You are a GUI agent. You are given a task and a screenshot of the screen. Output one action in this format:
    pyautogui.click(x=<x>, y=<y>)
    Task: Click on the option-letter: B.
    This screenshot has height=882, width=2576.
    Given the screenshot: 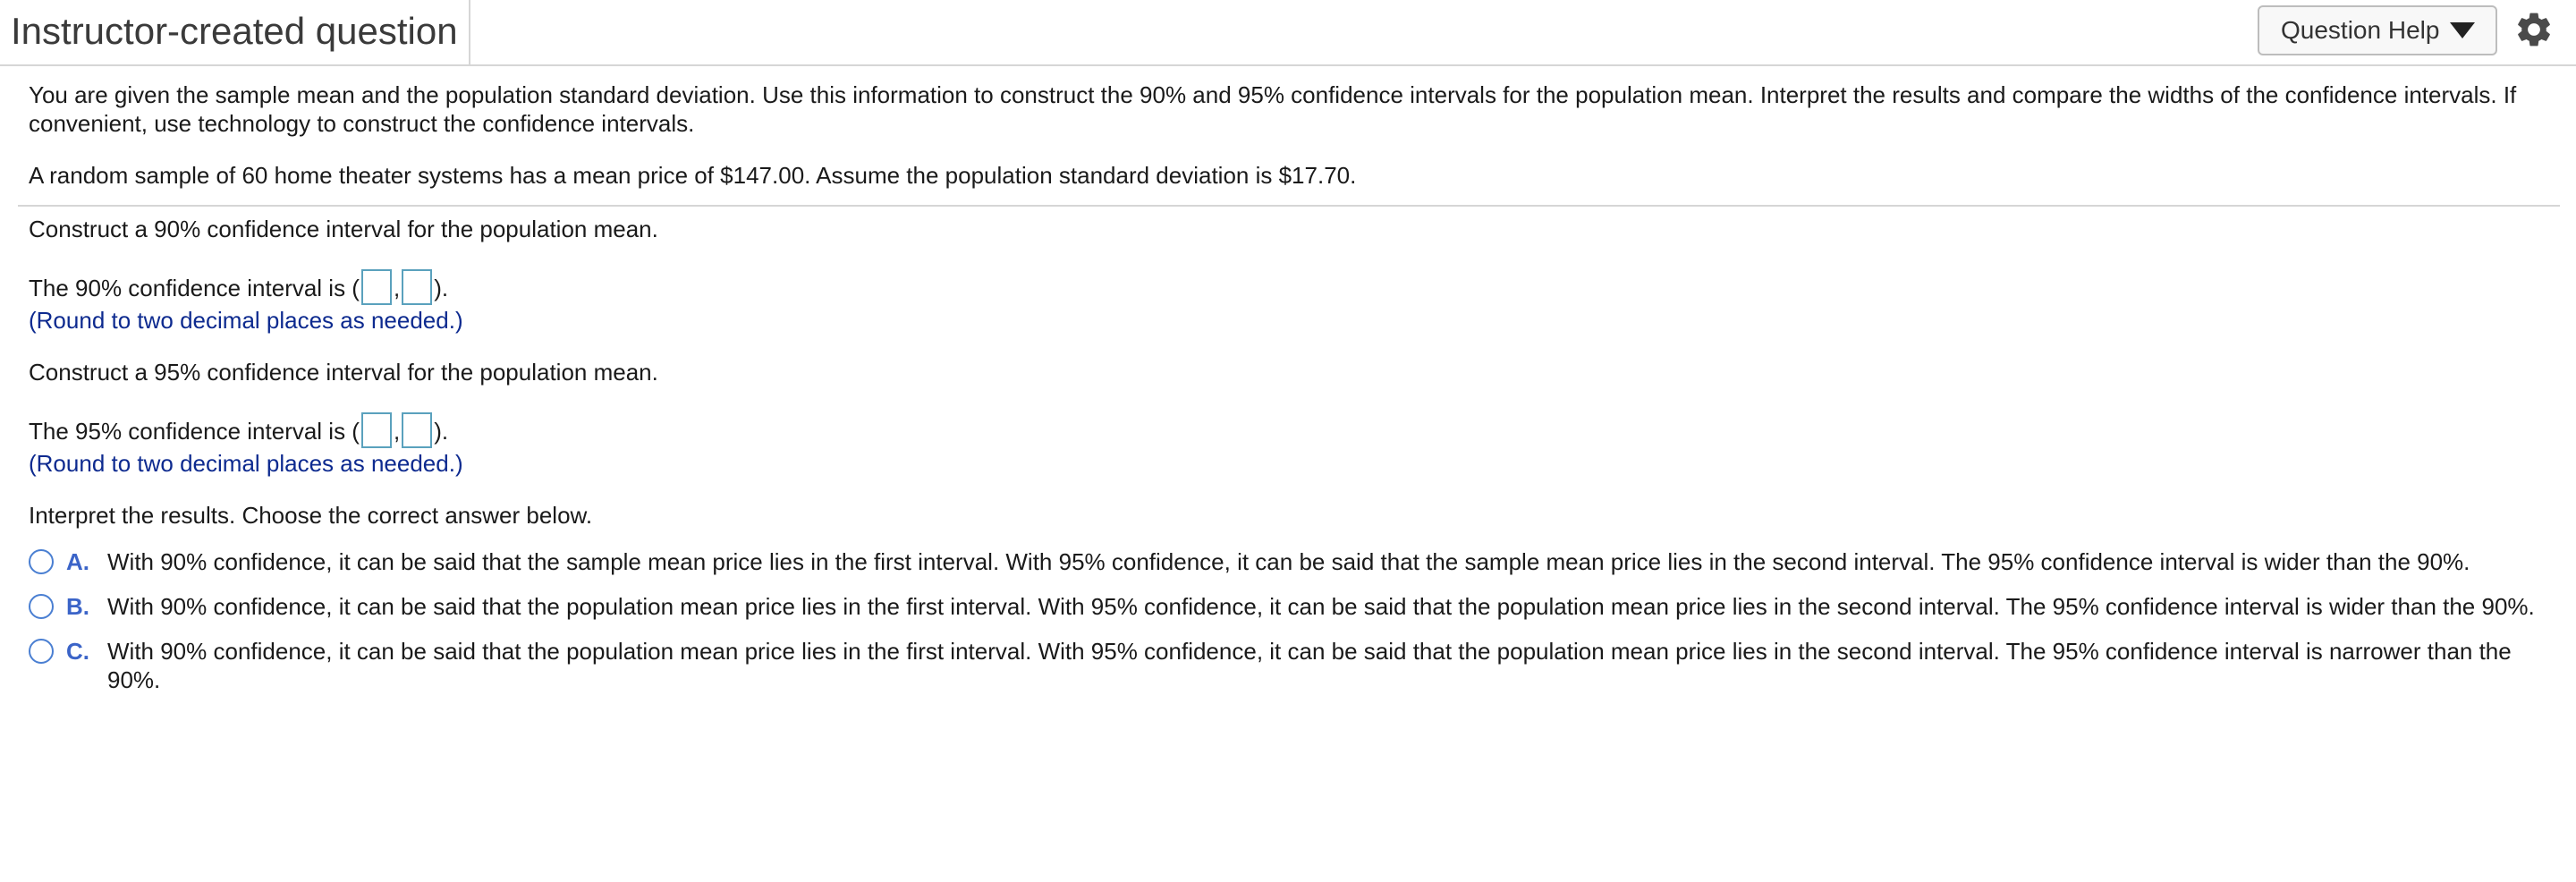 What is the action you would take?
    pyautogui.click(x=77, y=606)
    